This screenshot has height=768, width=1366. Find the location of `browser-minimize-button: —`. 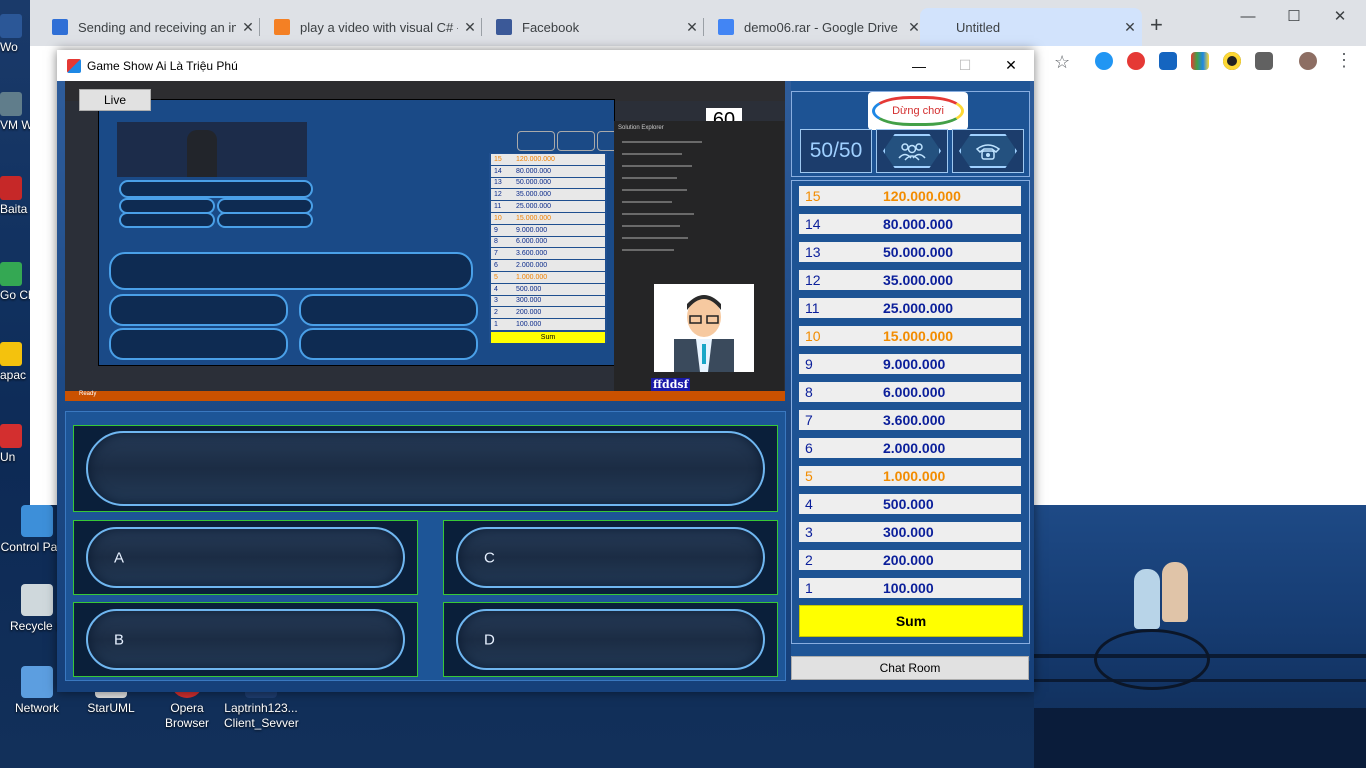

browser-minimize-button: — is located at coordinates (1248, 16).